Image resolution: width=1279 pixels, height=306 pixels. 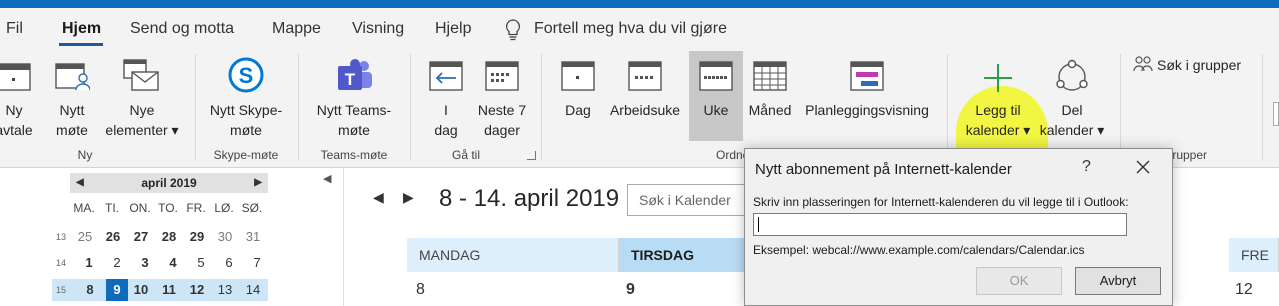 I want to click on mini-calendar-day: 30, so click(x=225, y=237).